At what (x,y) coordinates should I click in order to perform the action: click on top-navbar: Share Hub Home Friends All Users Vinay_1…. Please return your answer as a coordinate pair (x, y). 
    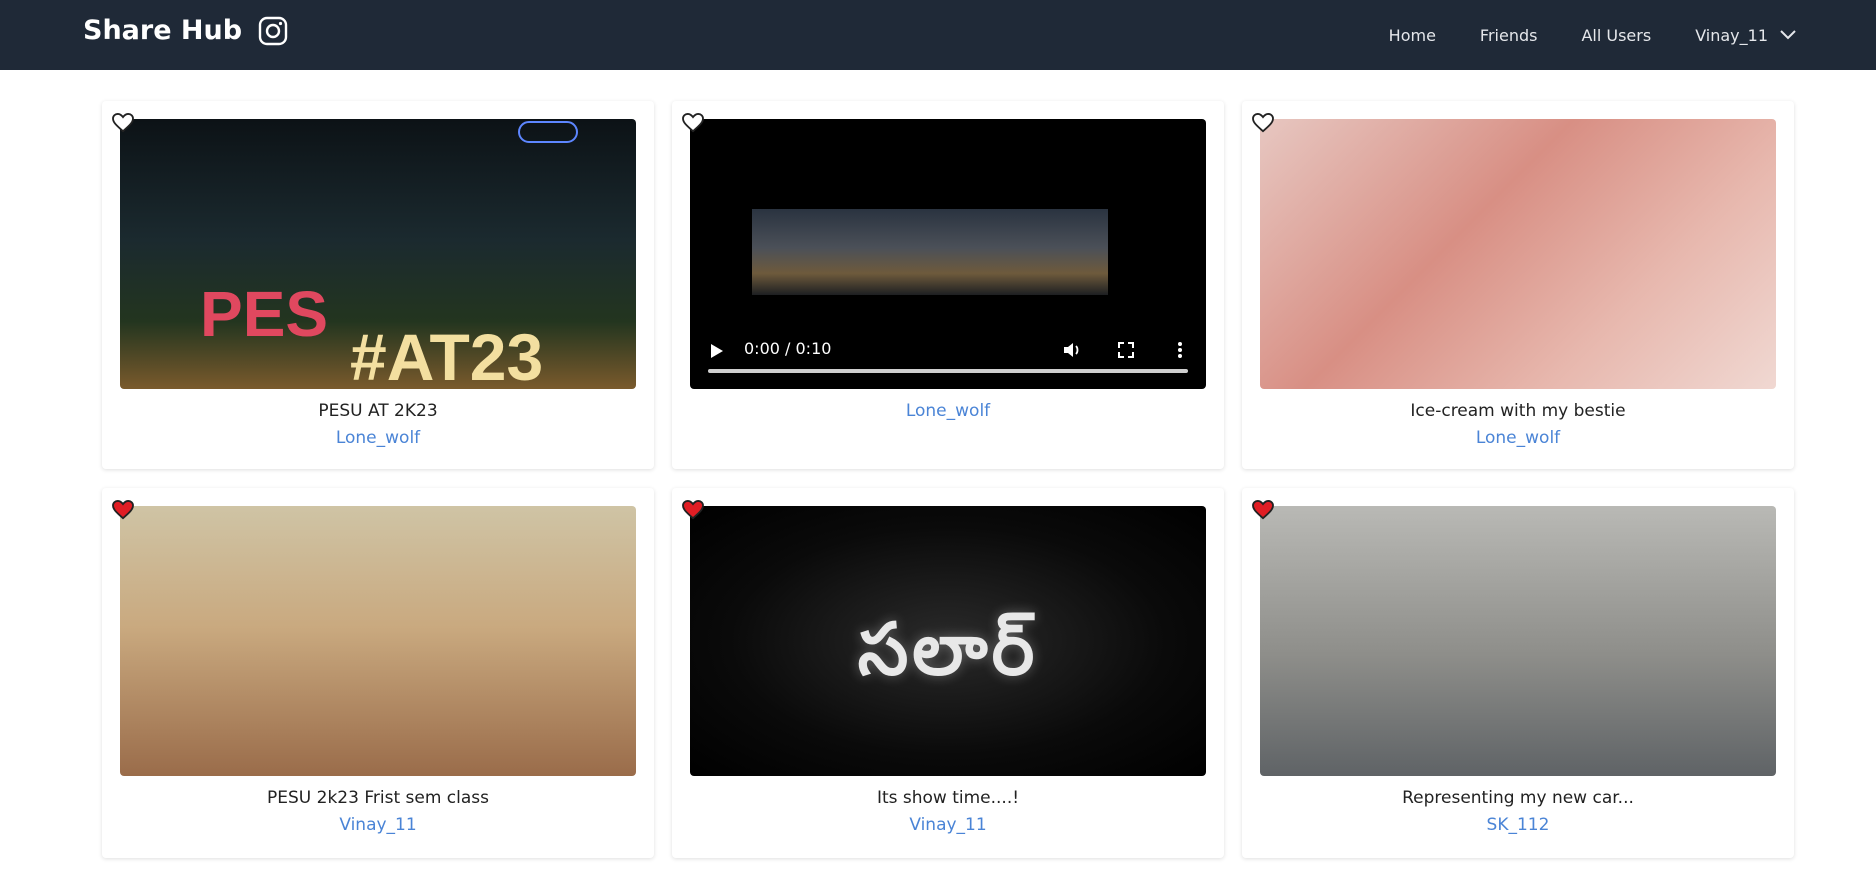
    Looking at the image, I should click on (938, 35).